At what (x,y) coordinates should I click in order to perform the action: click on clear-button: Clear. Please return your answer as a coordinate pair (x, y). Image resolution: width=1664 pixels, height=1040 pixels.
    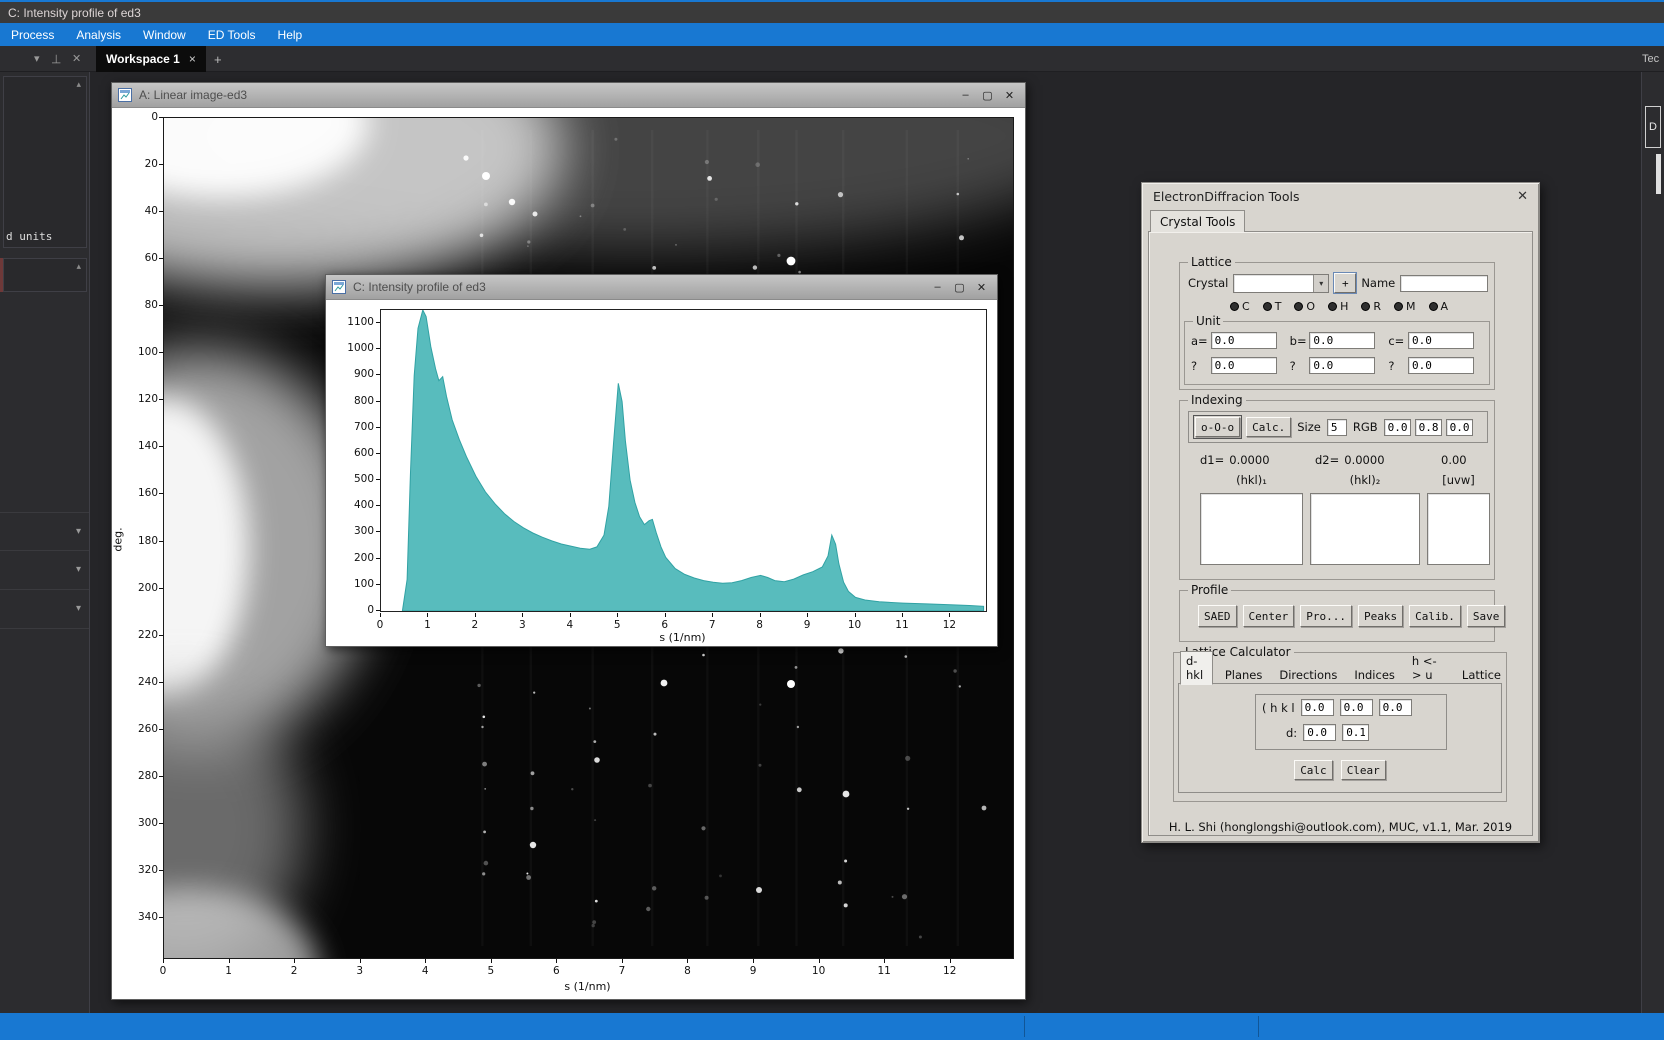
    Looking at the image, I should click on (1363, 770).